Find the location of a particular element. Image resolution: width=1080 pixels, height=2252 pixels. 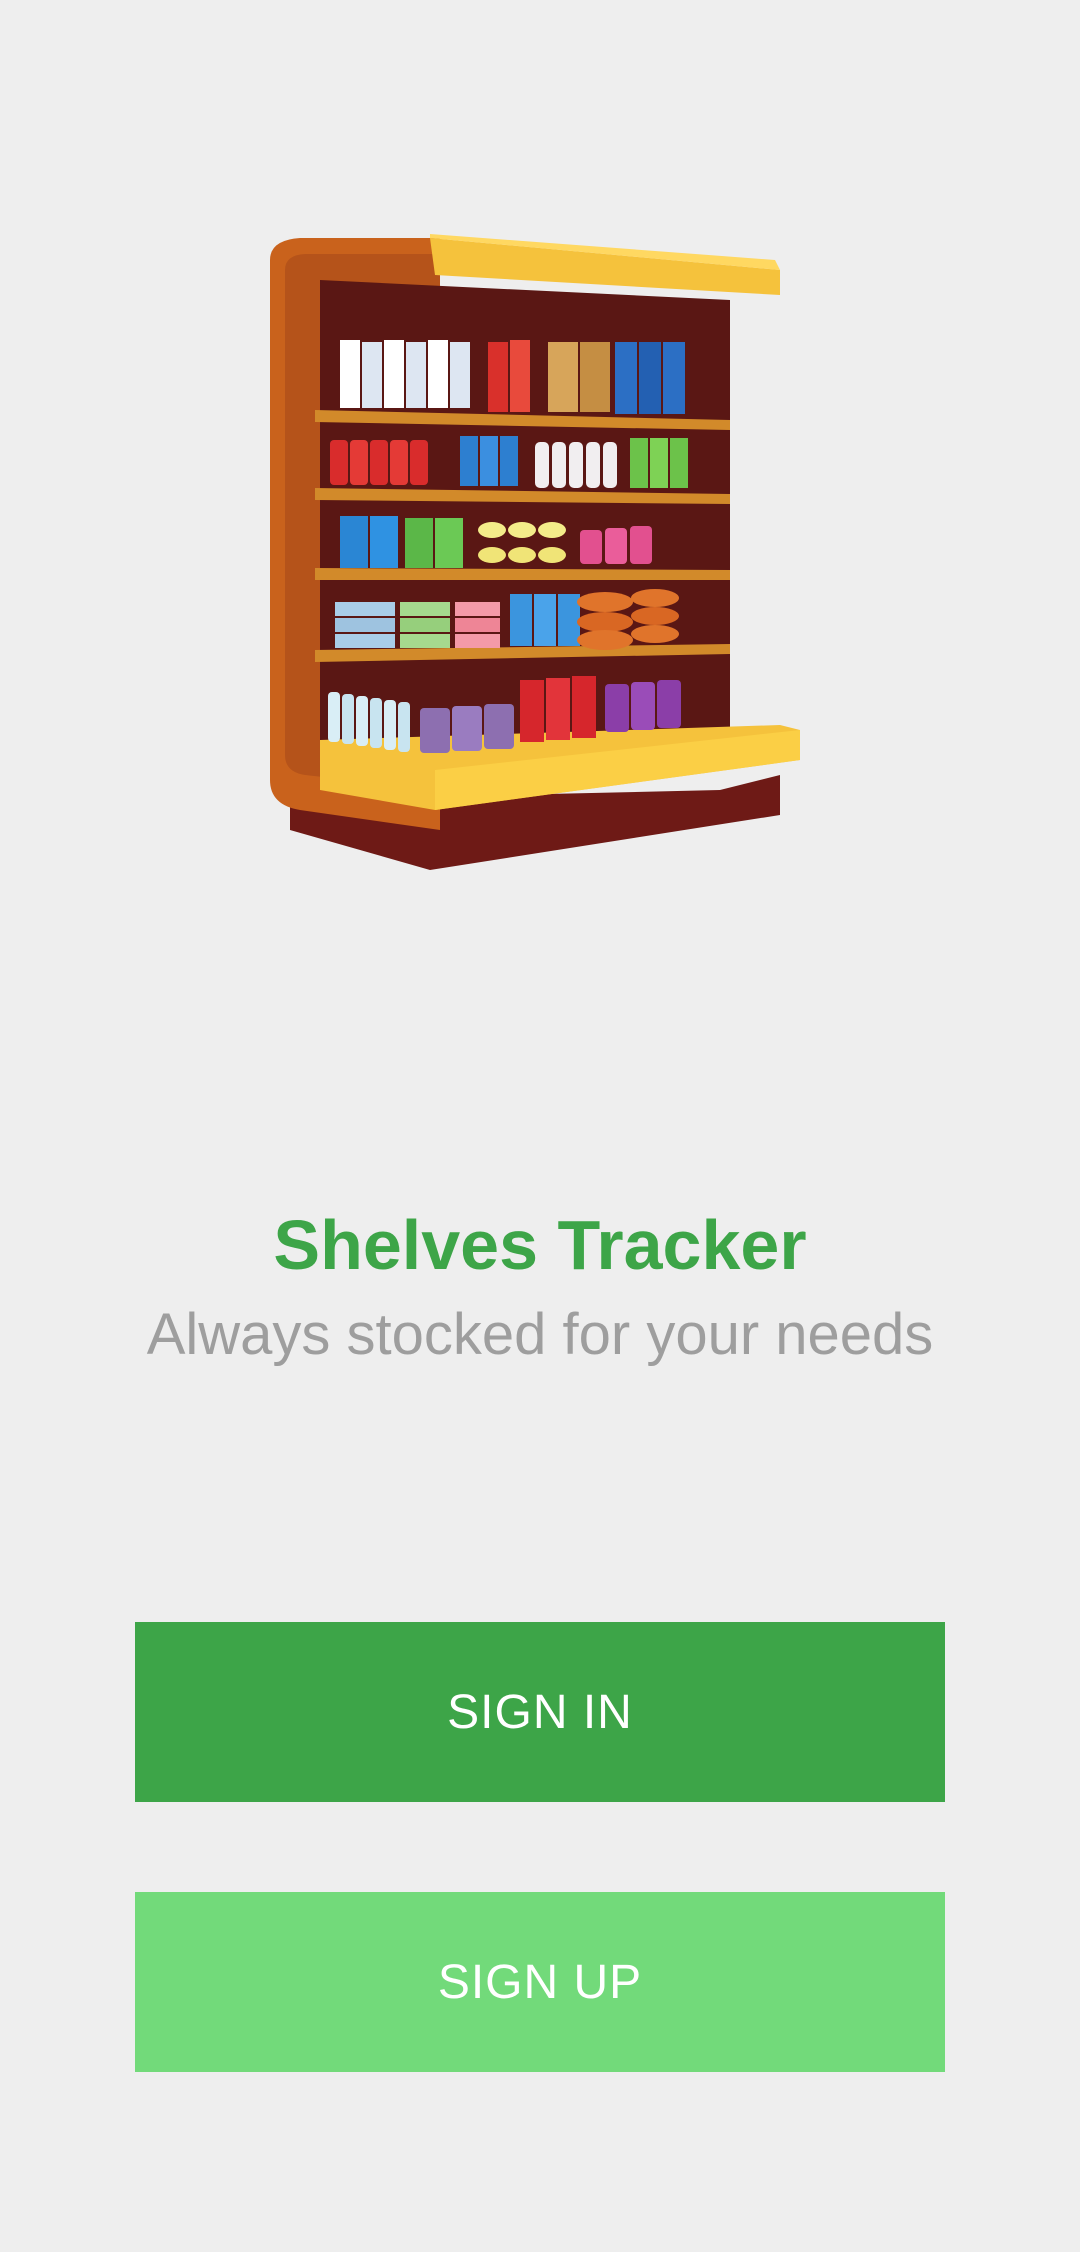

store-shelf-illustration is located at coordinates (540, 555).